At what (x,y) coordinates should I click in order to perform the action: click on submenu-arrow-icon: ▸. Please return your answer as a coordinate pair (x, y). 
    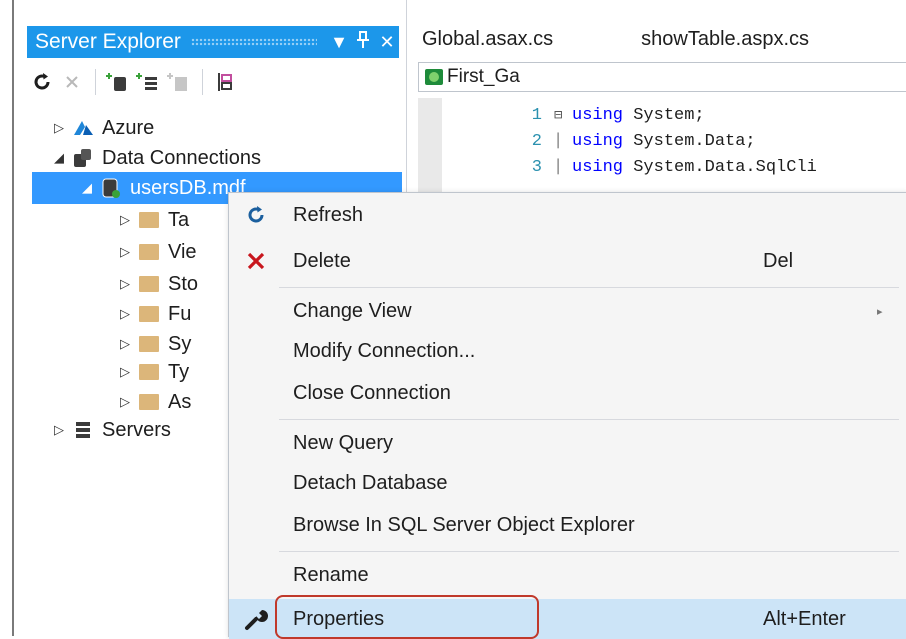
    Looking at the image, I should click on (880, 311).